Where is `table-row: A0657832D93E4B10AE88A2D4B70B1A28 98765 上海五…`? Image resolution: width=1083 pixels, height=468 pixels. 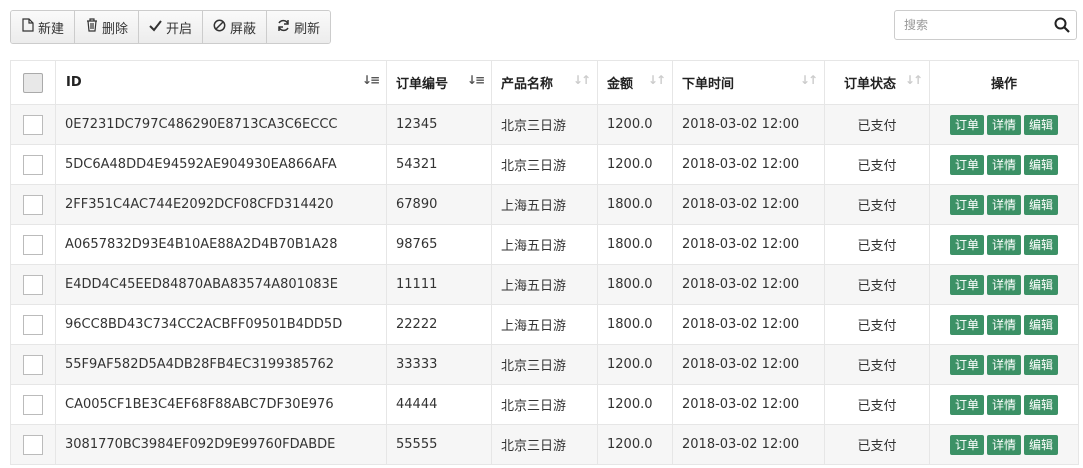 table-row: A0657832D93E4B10AE88A2D4B70B1A28 98765 上海五… is located at coordinates (544, 244).